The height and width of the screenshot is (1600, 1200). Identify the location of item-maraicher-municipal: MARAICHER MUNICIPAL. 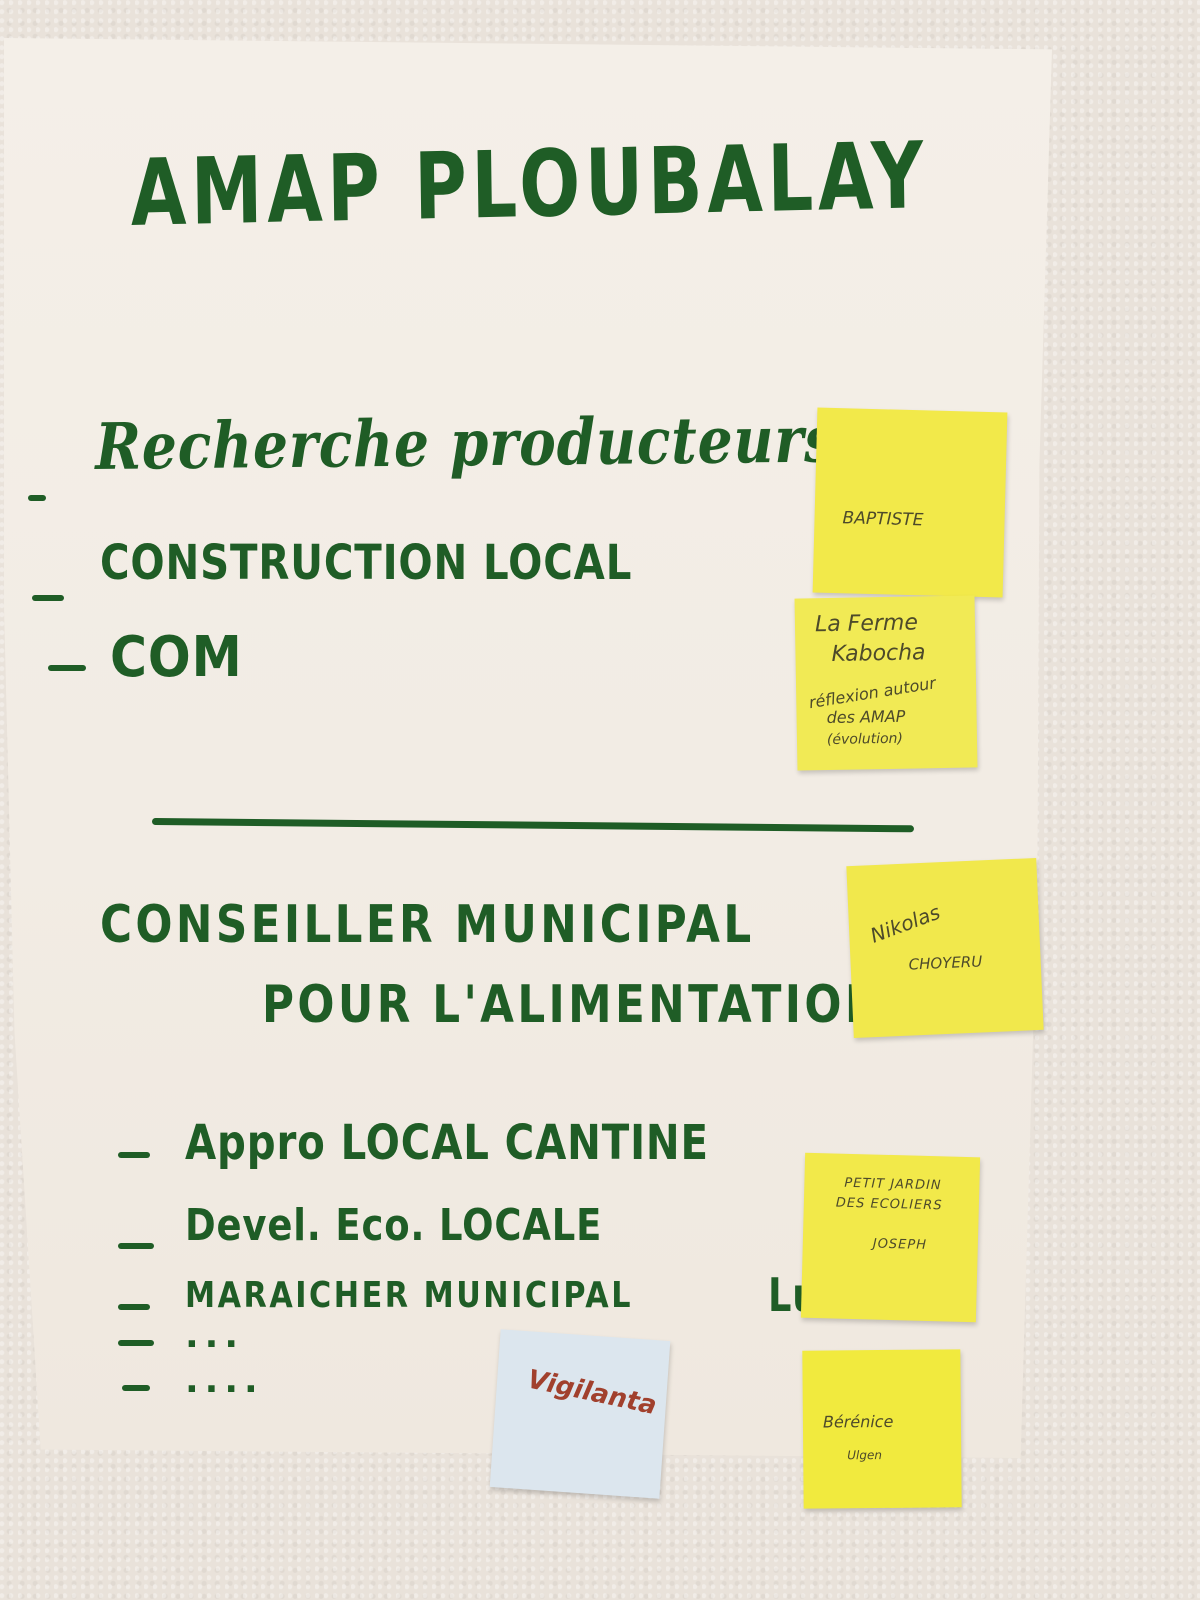
(409, 1295).